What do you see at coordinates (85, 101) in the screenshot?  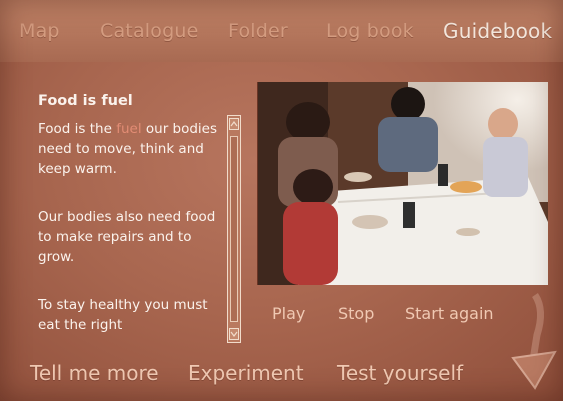 I see `page-title: Food is fuel` at bounding box center [85, 101].